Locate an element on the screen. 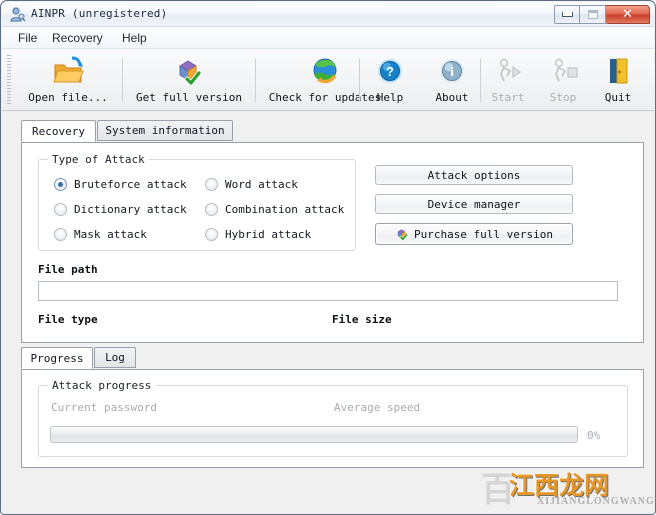  tab-log: Log is located at coordinates (115, 357).